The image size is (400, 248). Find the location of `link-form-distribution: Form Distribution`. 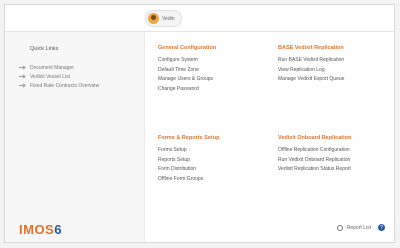

link-form-distribution: Form Distribution is located at coordinates (188, 170).